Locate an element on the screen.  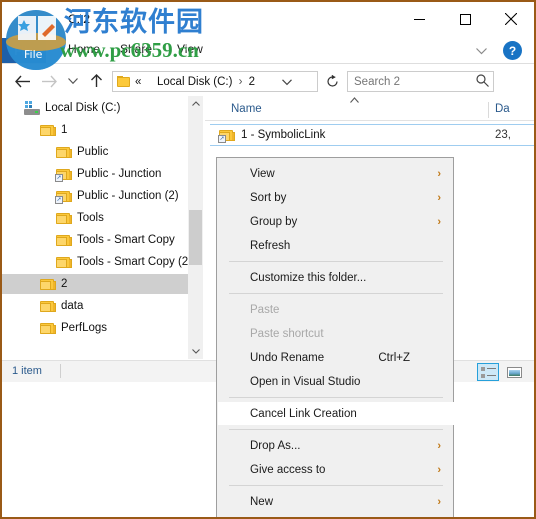
menu-item: Cancel Link Creation is located at coordinates (336, 413).